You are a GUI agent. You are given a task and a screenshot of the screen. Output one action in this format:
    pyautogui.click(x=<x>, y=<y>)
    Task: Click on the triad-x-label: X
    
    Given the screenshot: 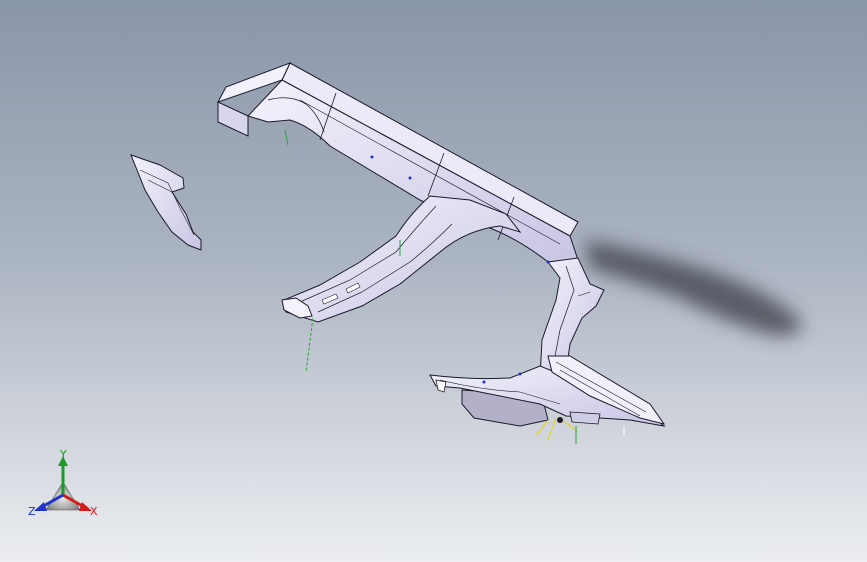 What is the action you would take?
    pyautogui.click(x=94, y=511)
    